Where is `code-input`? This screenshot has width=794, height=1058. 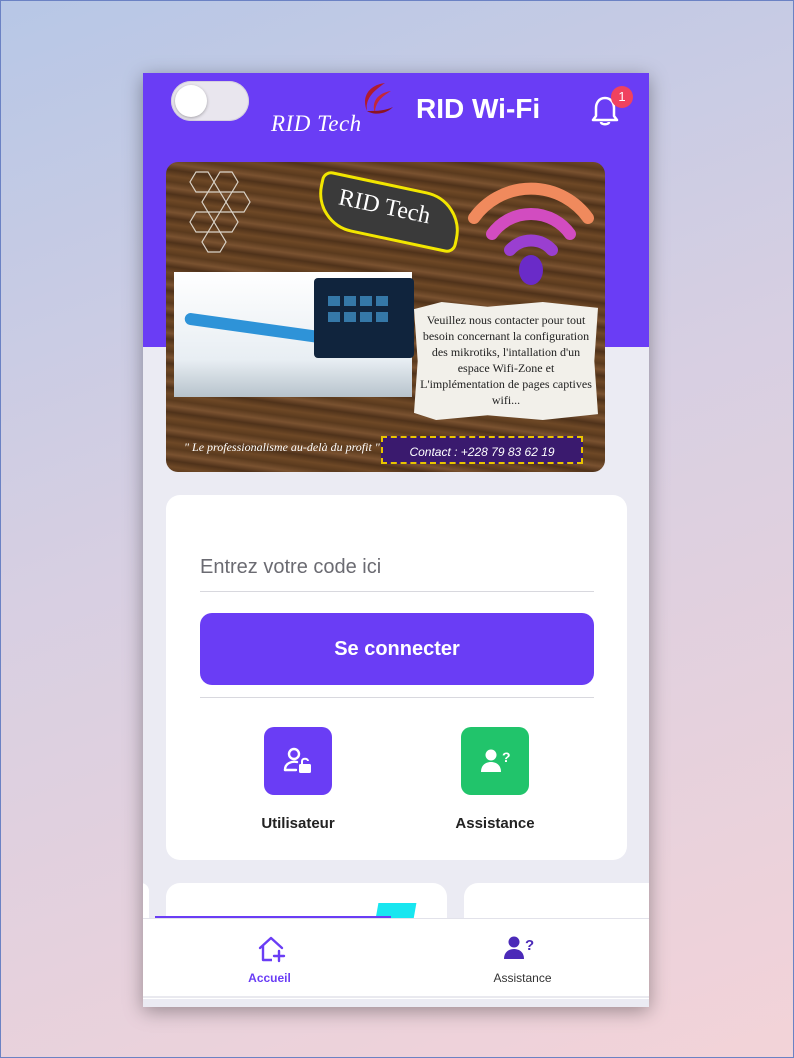 code-input is located at coordinates (397, 567).